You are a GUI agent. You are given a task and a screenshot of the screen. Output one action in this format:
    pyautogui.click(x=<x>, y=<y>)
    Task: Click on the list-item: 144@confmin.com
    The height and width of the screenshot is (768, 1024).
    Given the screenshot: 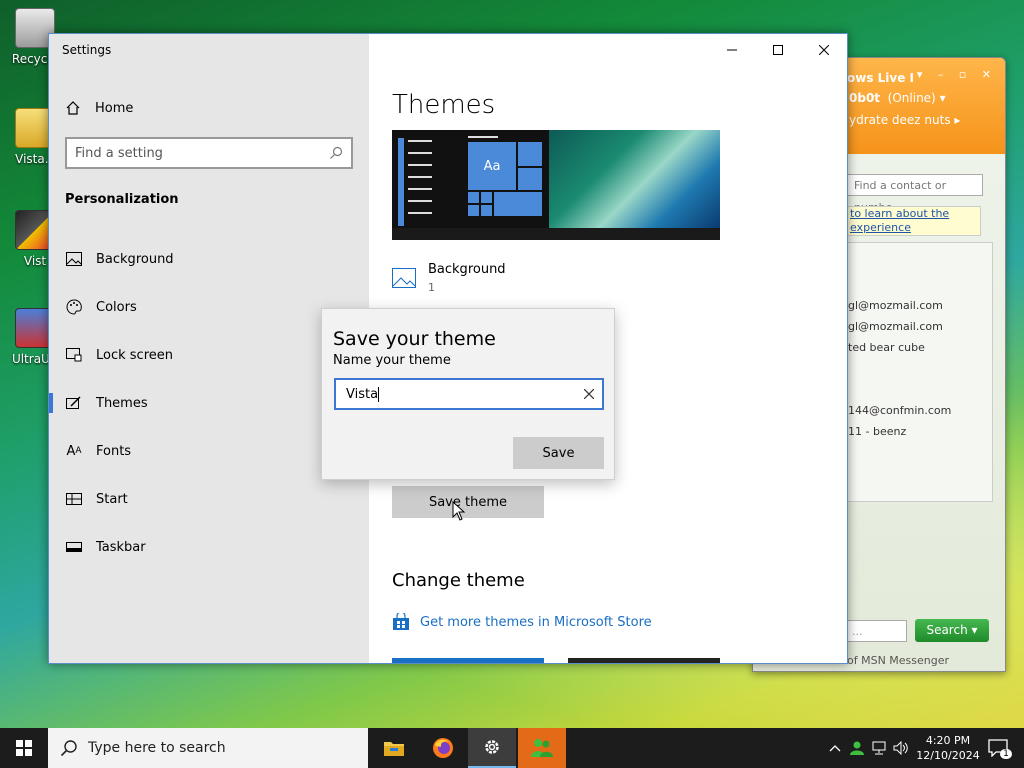 What is the action you would take?
    pyautogui.click(x=899, y=410)
    